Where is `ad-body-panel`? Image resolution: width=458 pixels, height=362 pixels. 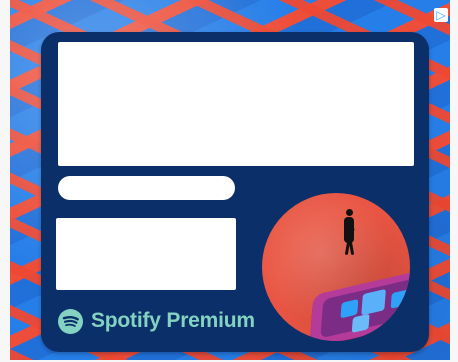 ad-body-panel is located at coordinates (146, 254).